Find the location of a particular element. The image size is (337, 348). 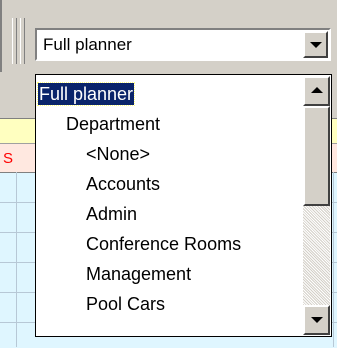

scrollbar-thumb is located at coordinates (316, 156).